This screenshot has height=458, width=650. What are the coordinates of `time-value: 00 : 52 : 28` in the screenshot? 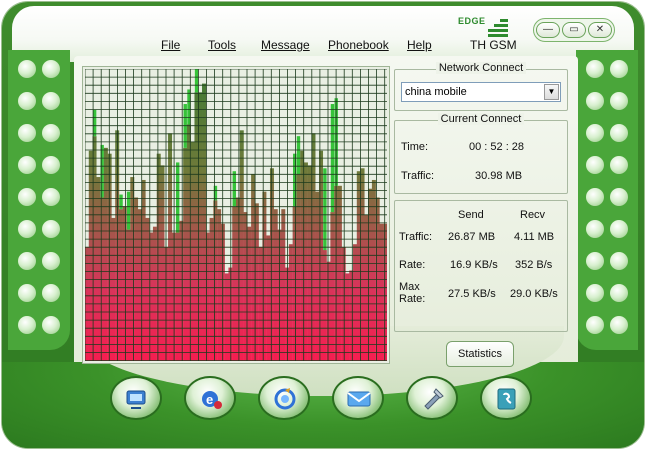 It's located at (497, 147).